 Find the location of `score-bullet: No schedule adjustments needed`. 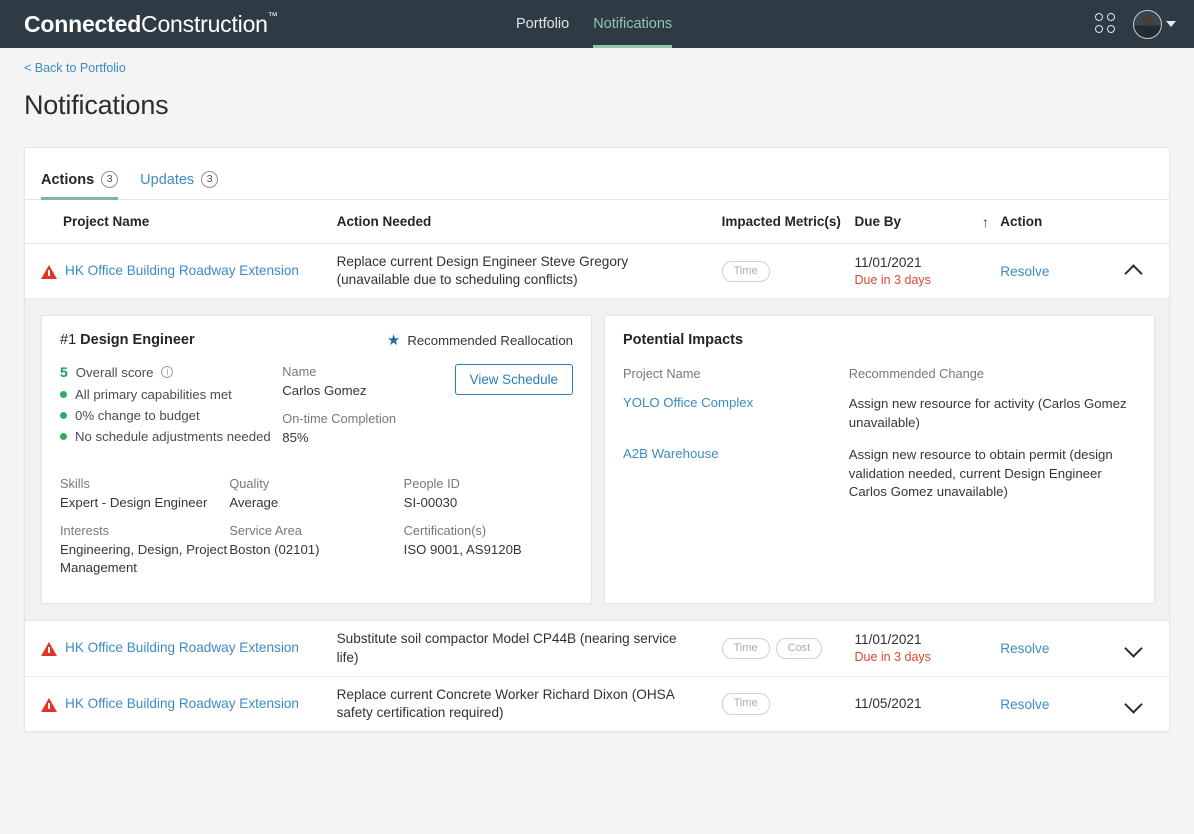

score-bullet: No schedule adjustments needed is located at coordinates (171, 436).